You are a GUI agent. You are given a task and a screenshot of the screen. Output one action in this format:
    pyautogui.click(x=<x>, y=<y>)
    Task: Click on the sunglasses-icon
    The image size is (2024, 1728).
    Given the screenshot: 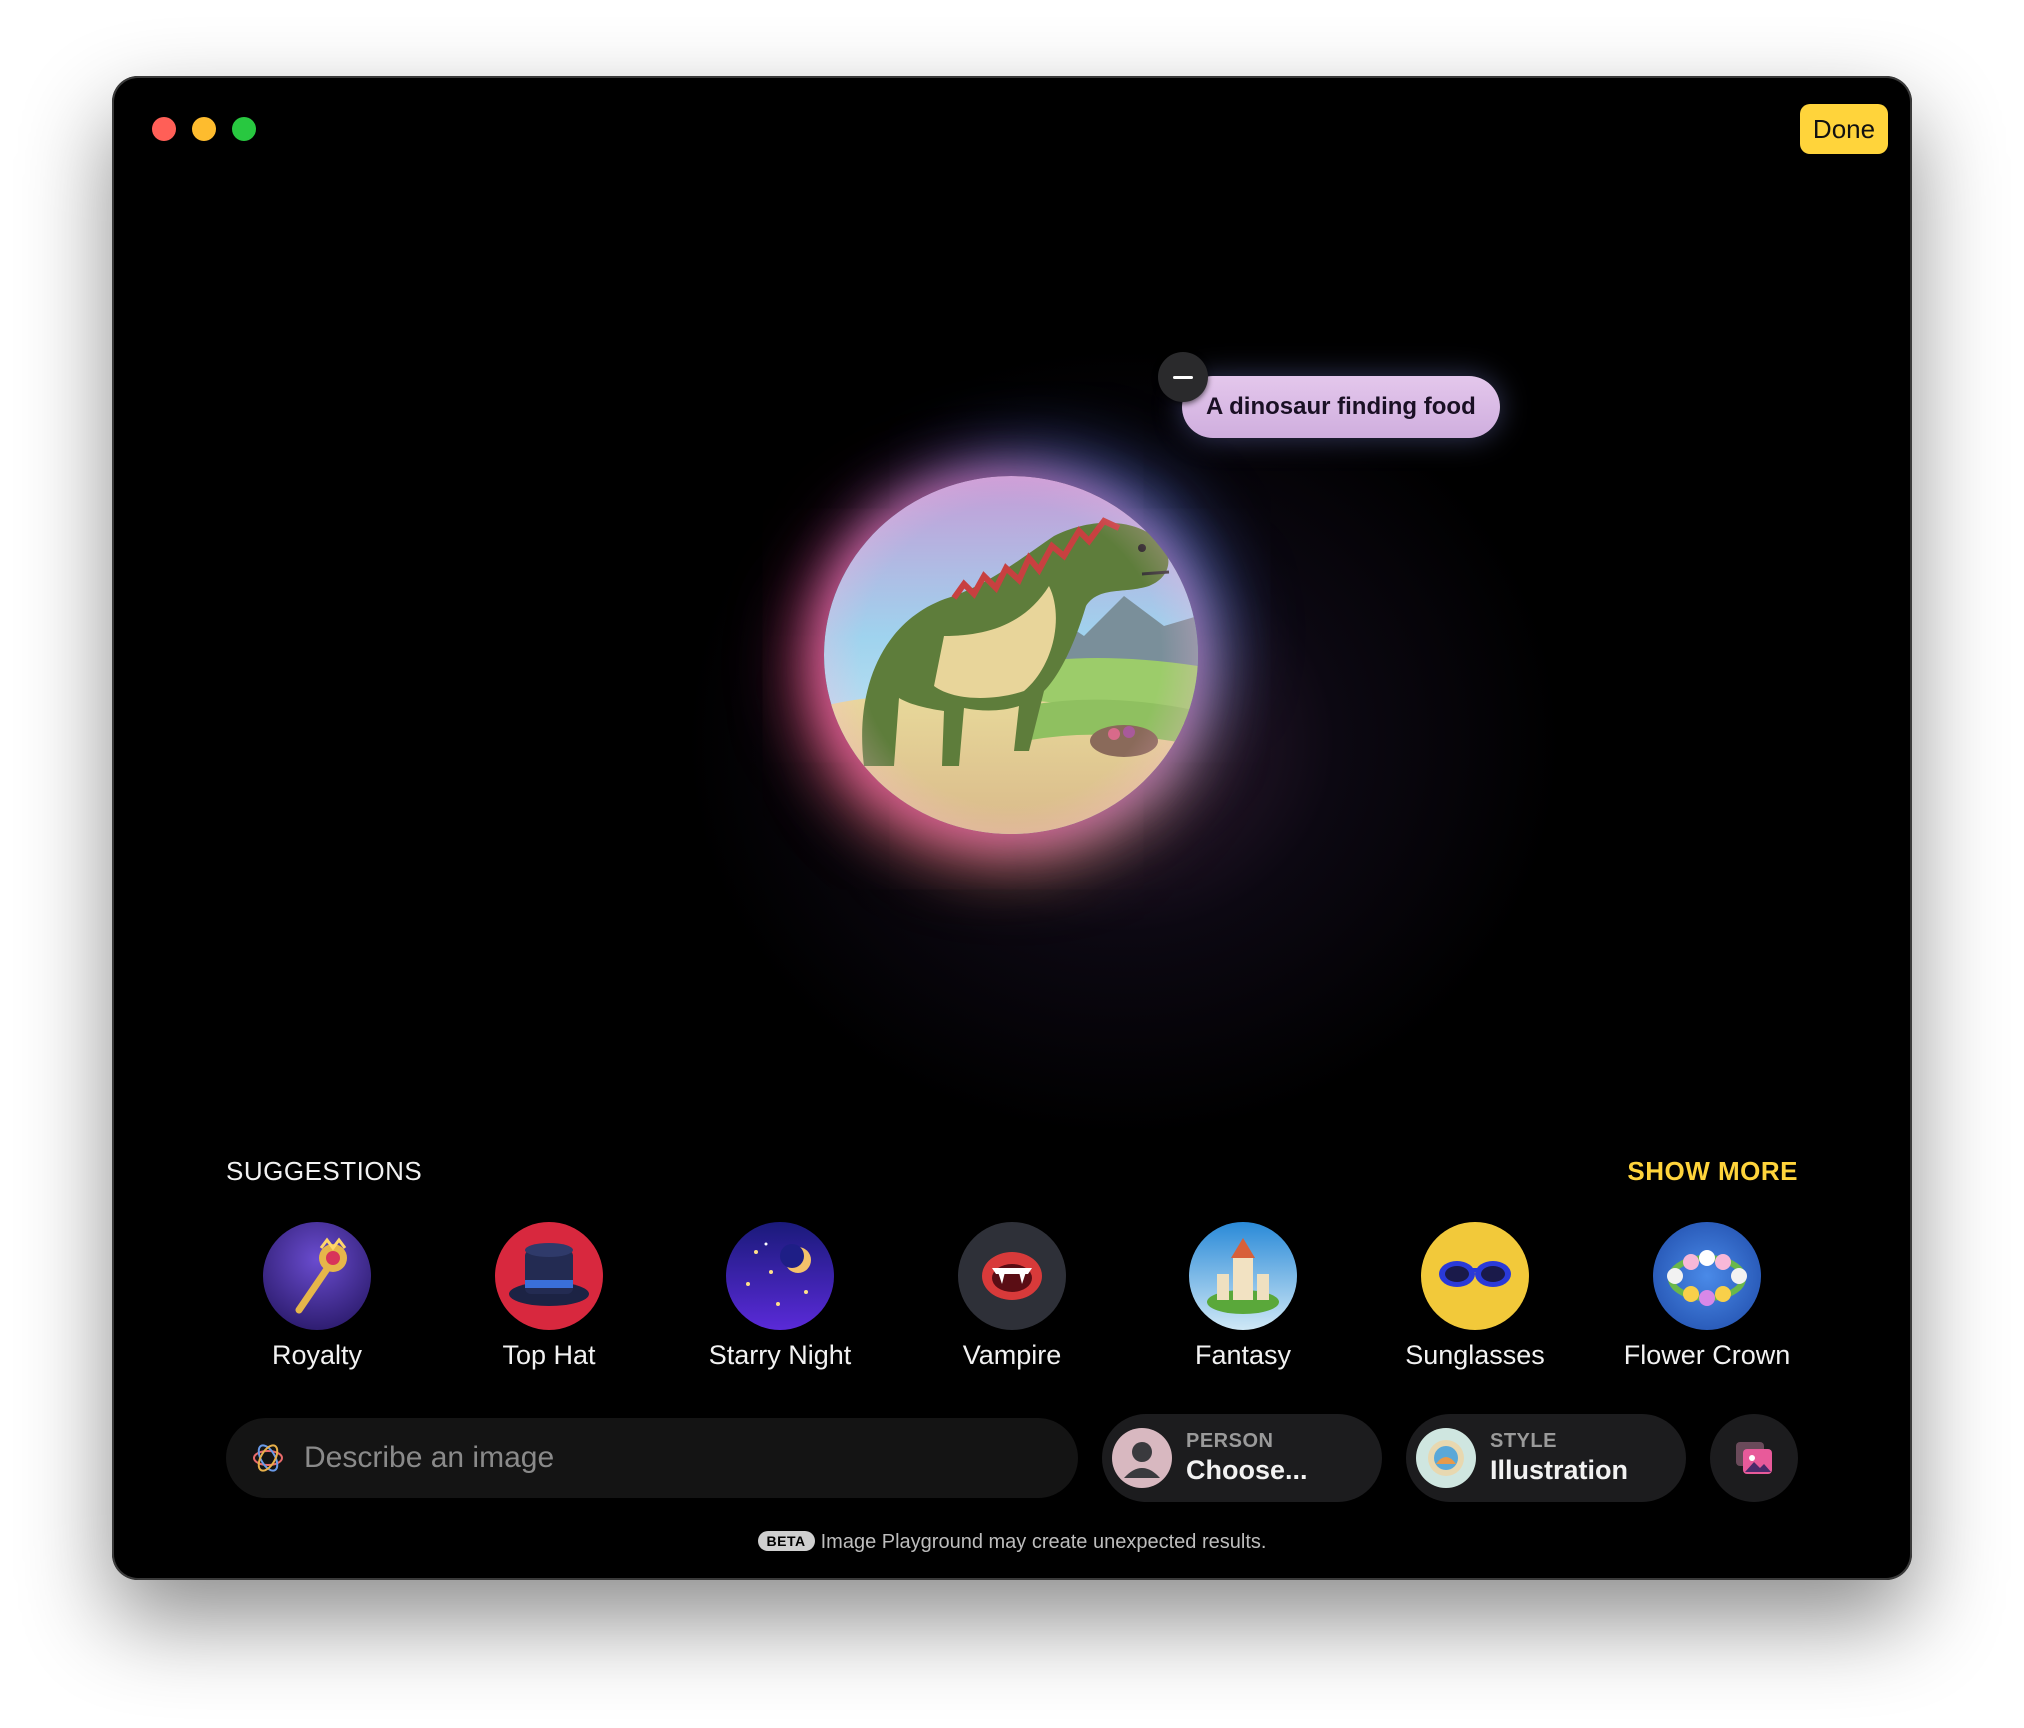 What is the action you would take?
    pyautogui.click(x=1475, y=1276)
    